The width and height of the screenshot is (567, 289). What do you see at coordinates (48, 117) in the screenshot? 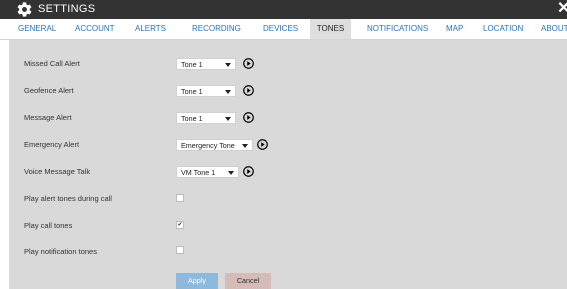
I see `message-alert-label: Message Alert` at bounding box center [48, 117].